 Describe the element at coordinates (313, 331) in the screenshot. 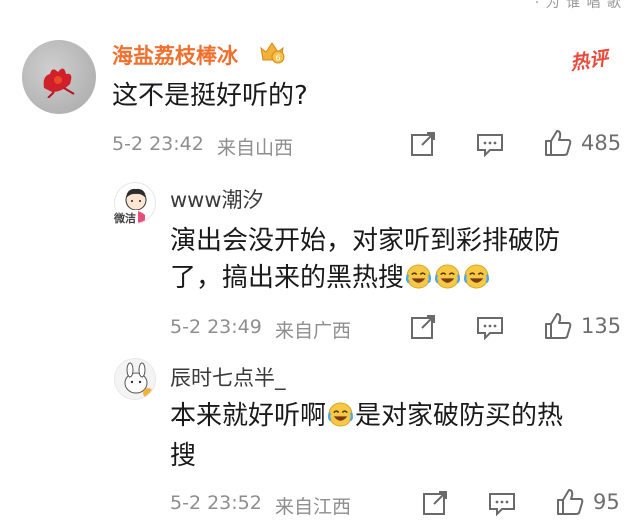

I see `reply-location: 来自广西` at that location.